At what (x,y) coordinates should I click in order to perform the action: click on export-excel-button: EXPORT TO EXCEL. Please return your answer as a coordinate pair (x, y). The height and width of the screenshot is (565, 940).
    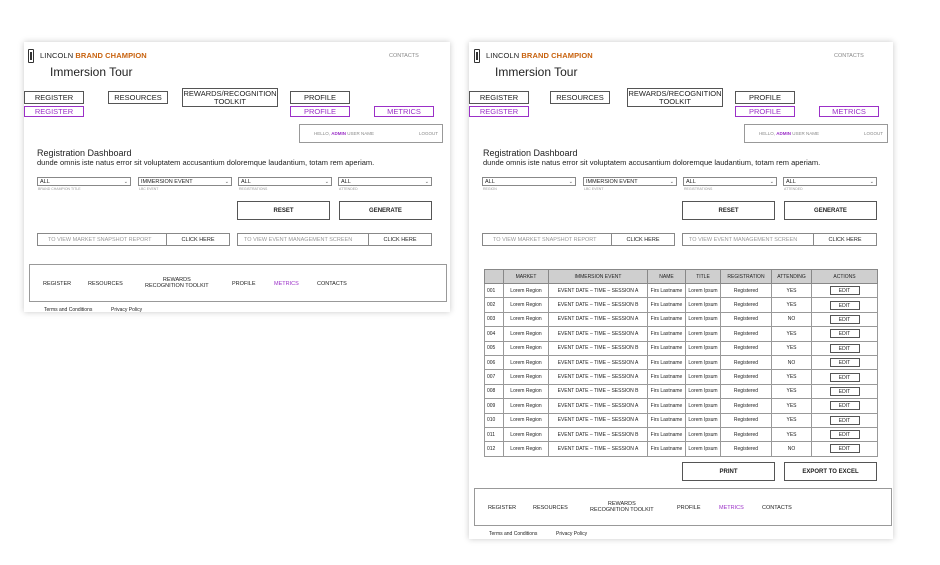
    Looking at the image, I should click on (830, 471).